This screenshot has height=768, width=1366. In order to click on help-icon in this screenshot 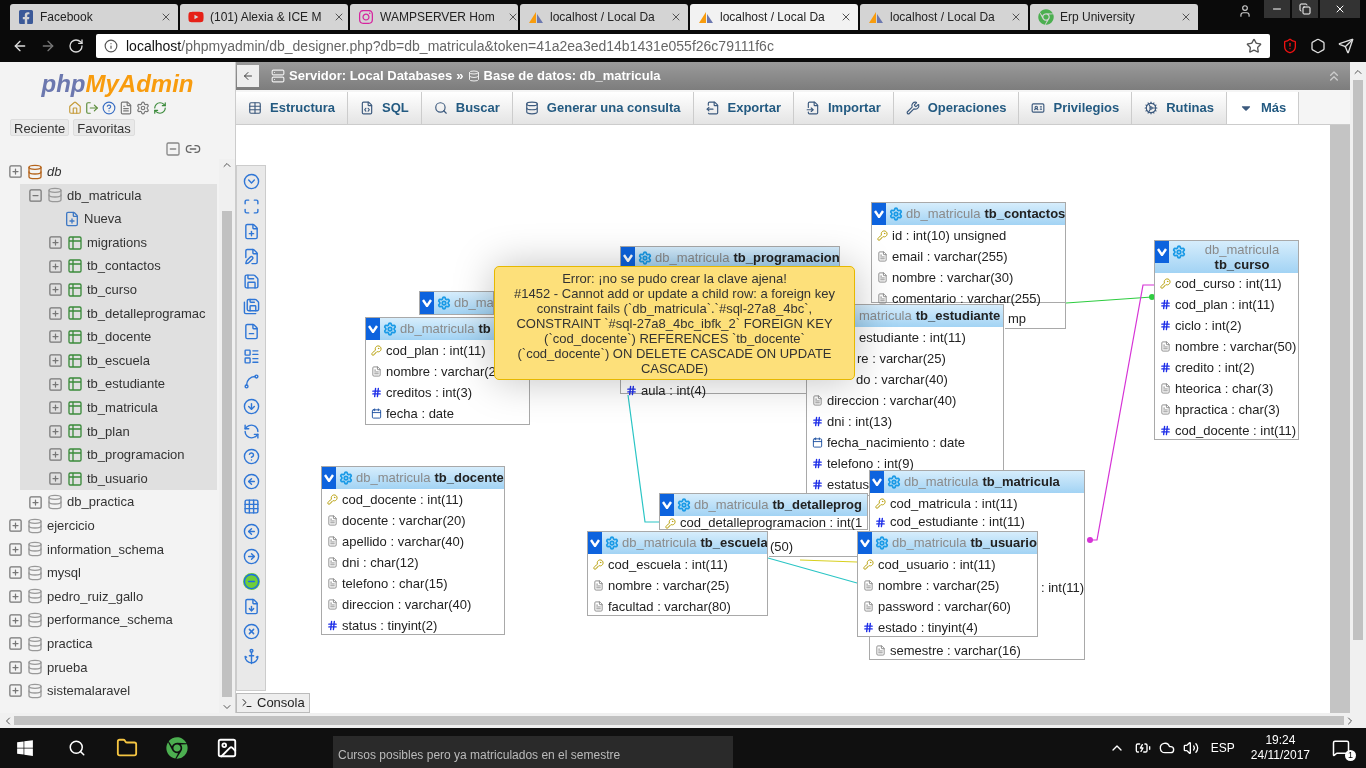, I will do `click(251, 456)`.